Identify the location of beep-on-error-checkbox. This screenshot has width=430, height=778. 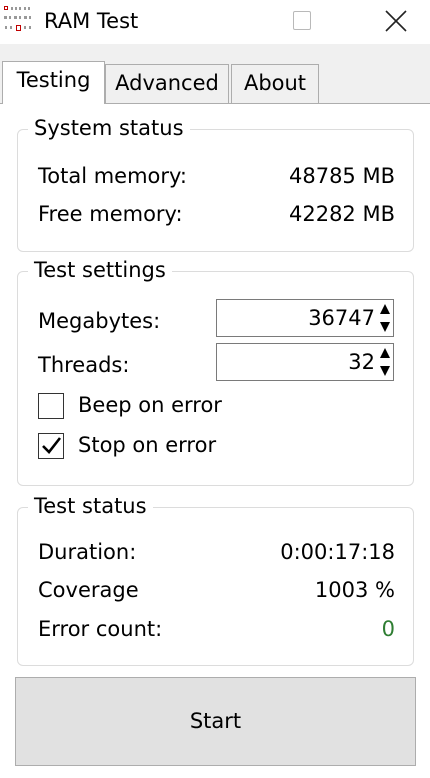
(51, 406).